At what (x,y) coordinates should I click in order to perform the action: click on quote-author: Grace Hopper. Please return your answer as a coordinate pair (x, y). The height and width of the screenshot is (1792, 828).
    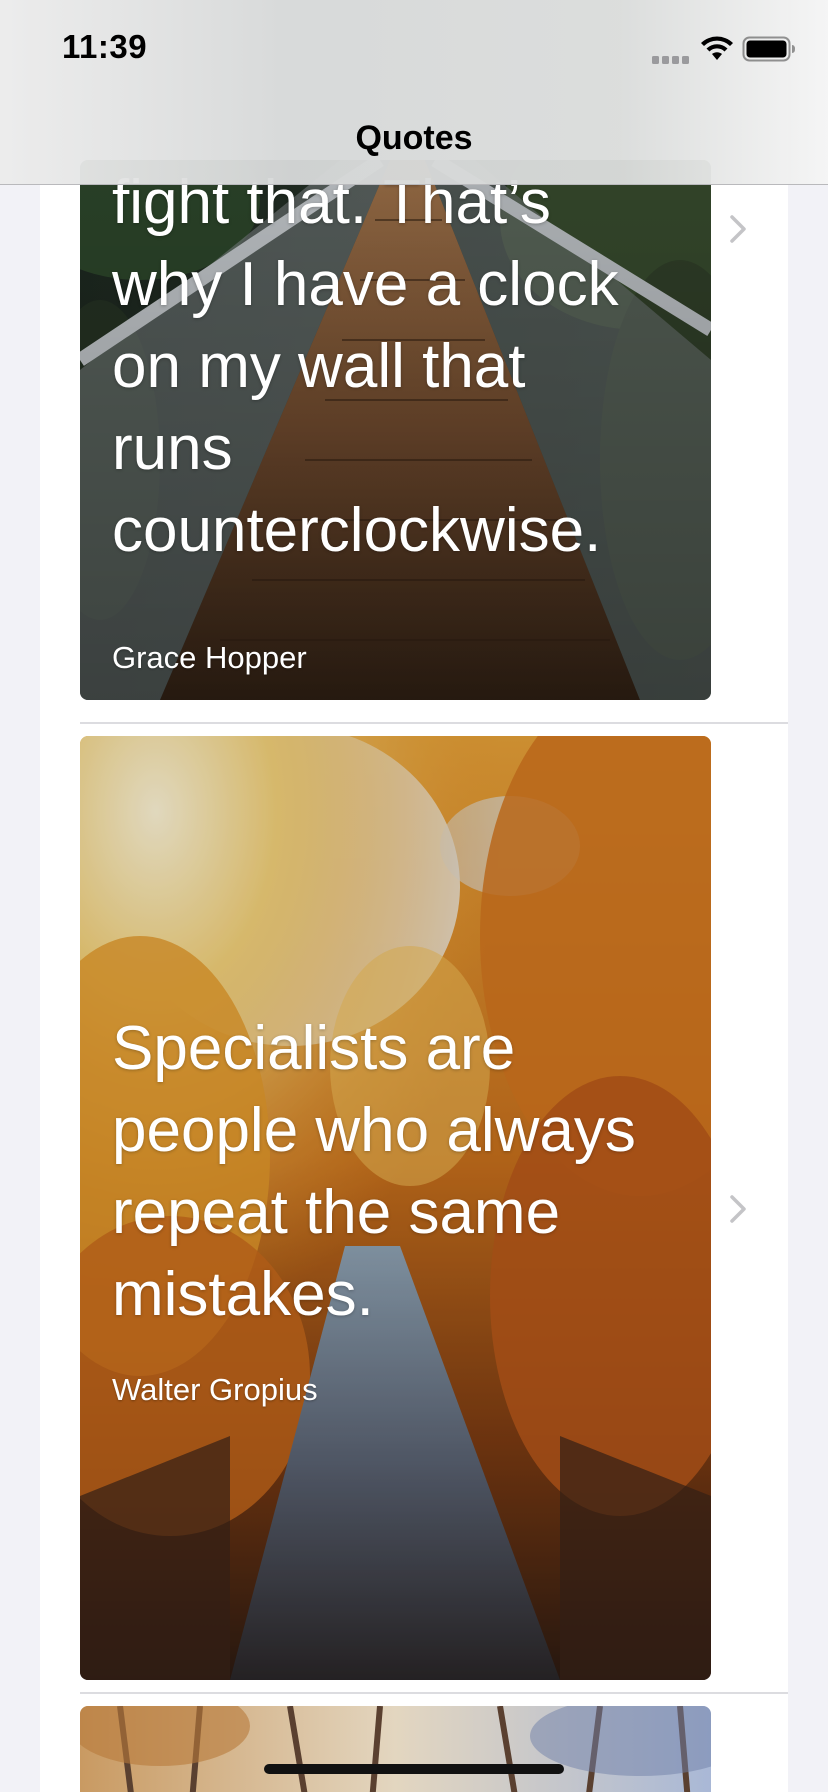
    Looking at the image, I should click on (209, 657).